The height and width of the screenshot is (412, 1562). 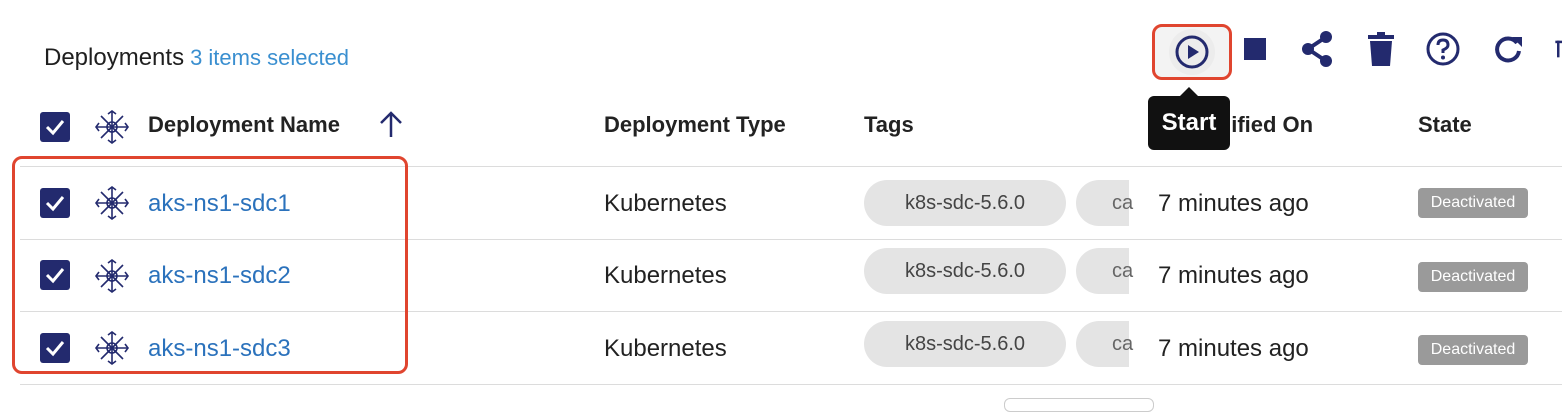 I want to click on stop-icon, so click(x=1255, y=49).